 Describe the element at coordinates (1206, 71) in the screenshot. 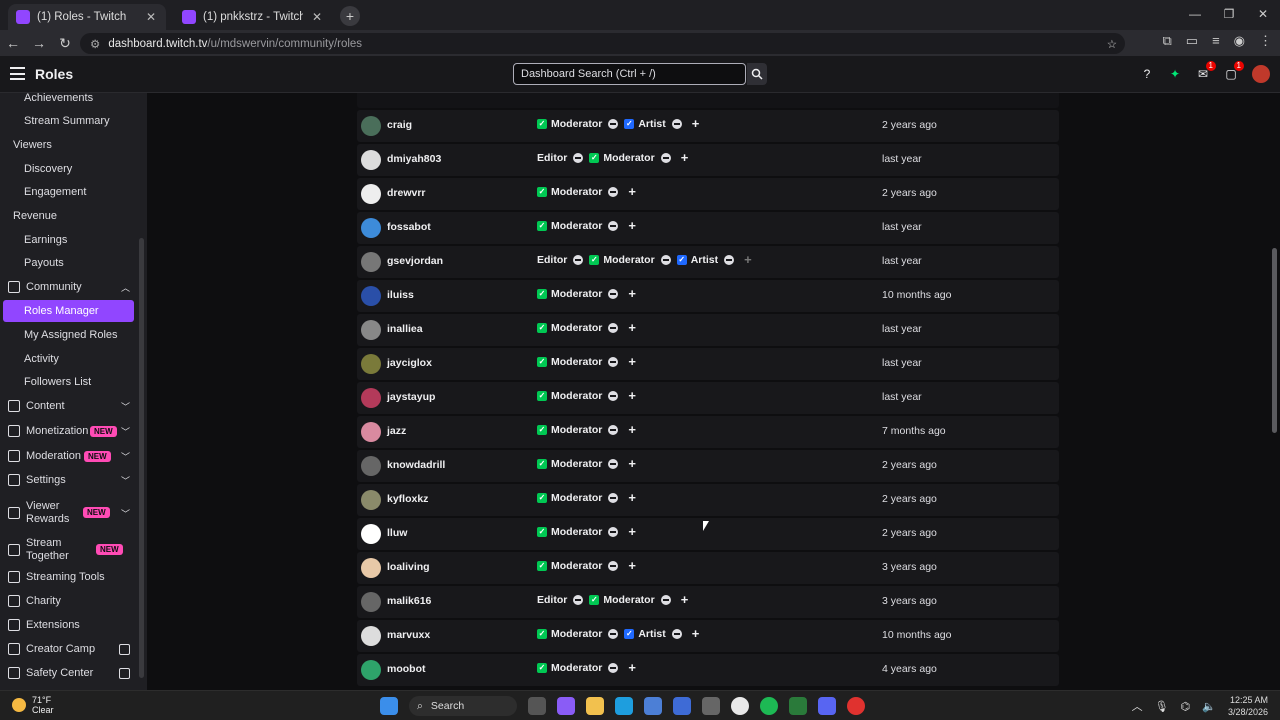

I see `inbox-icon: ✉ 1` at that location.